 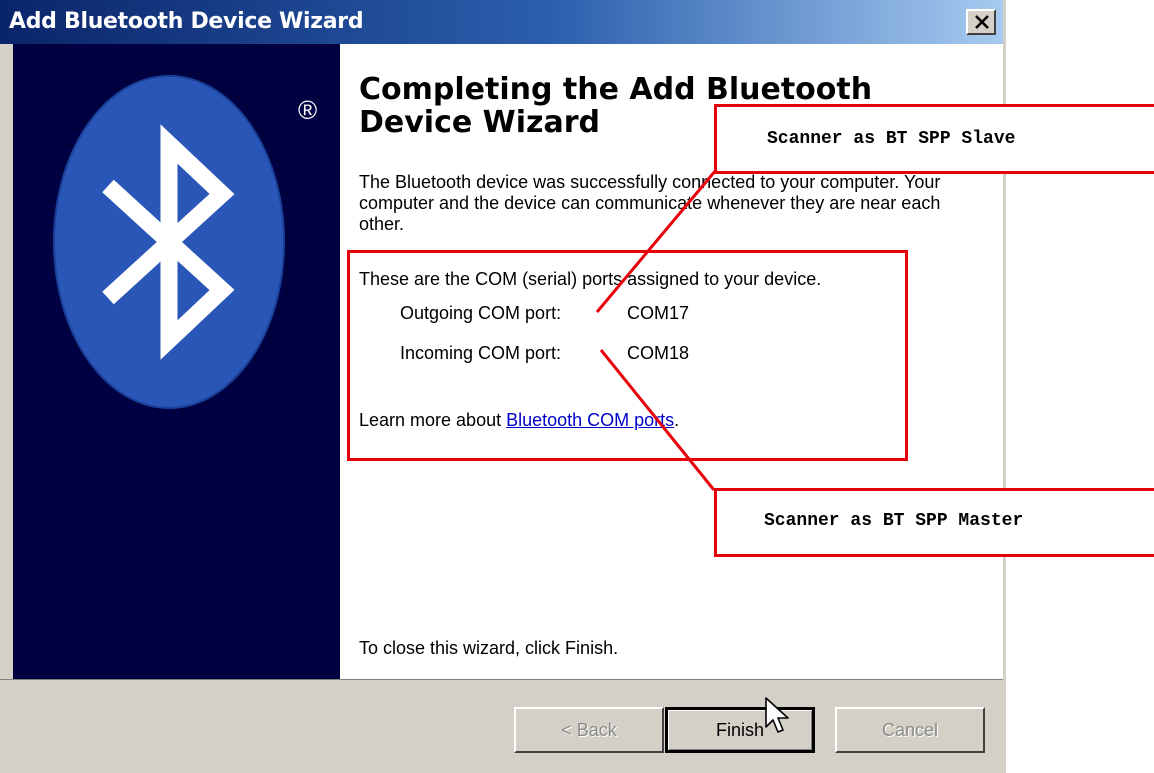 What do you see at coordinates (657, 420) in the screenshot?
I see `master-leader-line` at bounding box center [657, 420].